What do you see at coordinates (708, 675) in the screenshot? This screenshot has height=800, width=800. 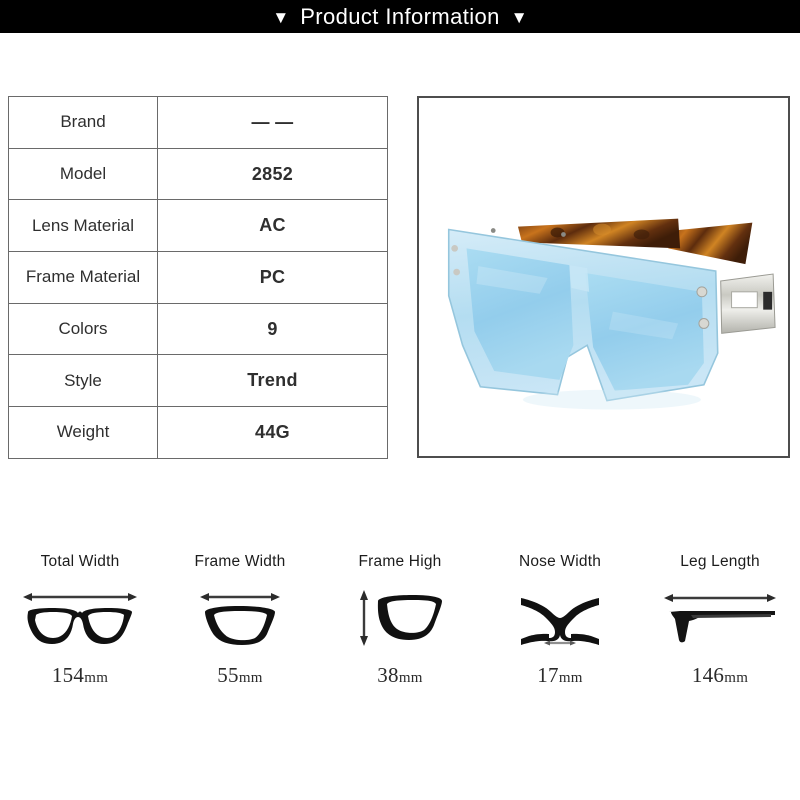 I see `measurement-number: 146` at bounding box center [708, 675].